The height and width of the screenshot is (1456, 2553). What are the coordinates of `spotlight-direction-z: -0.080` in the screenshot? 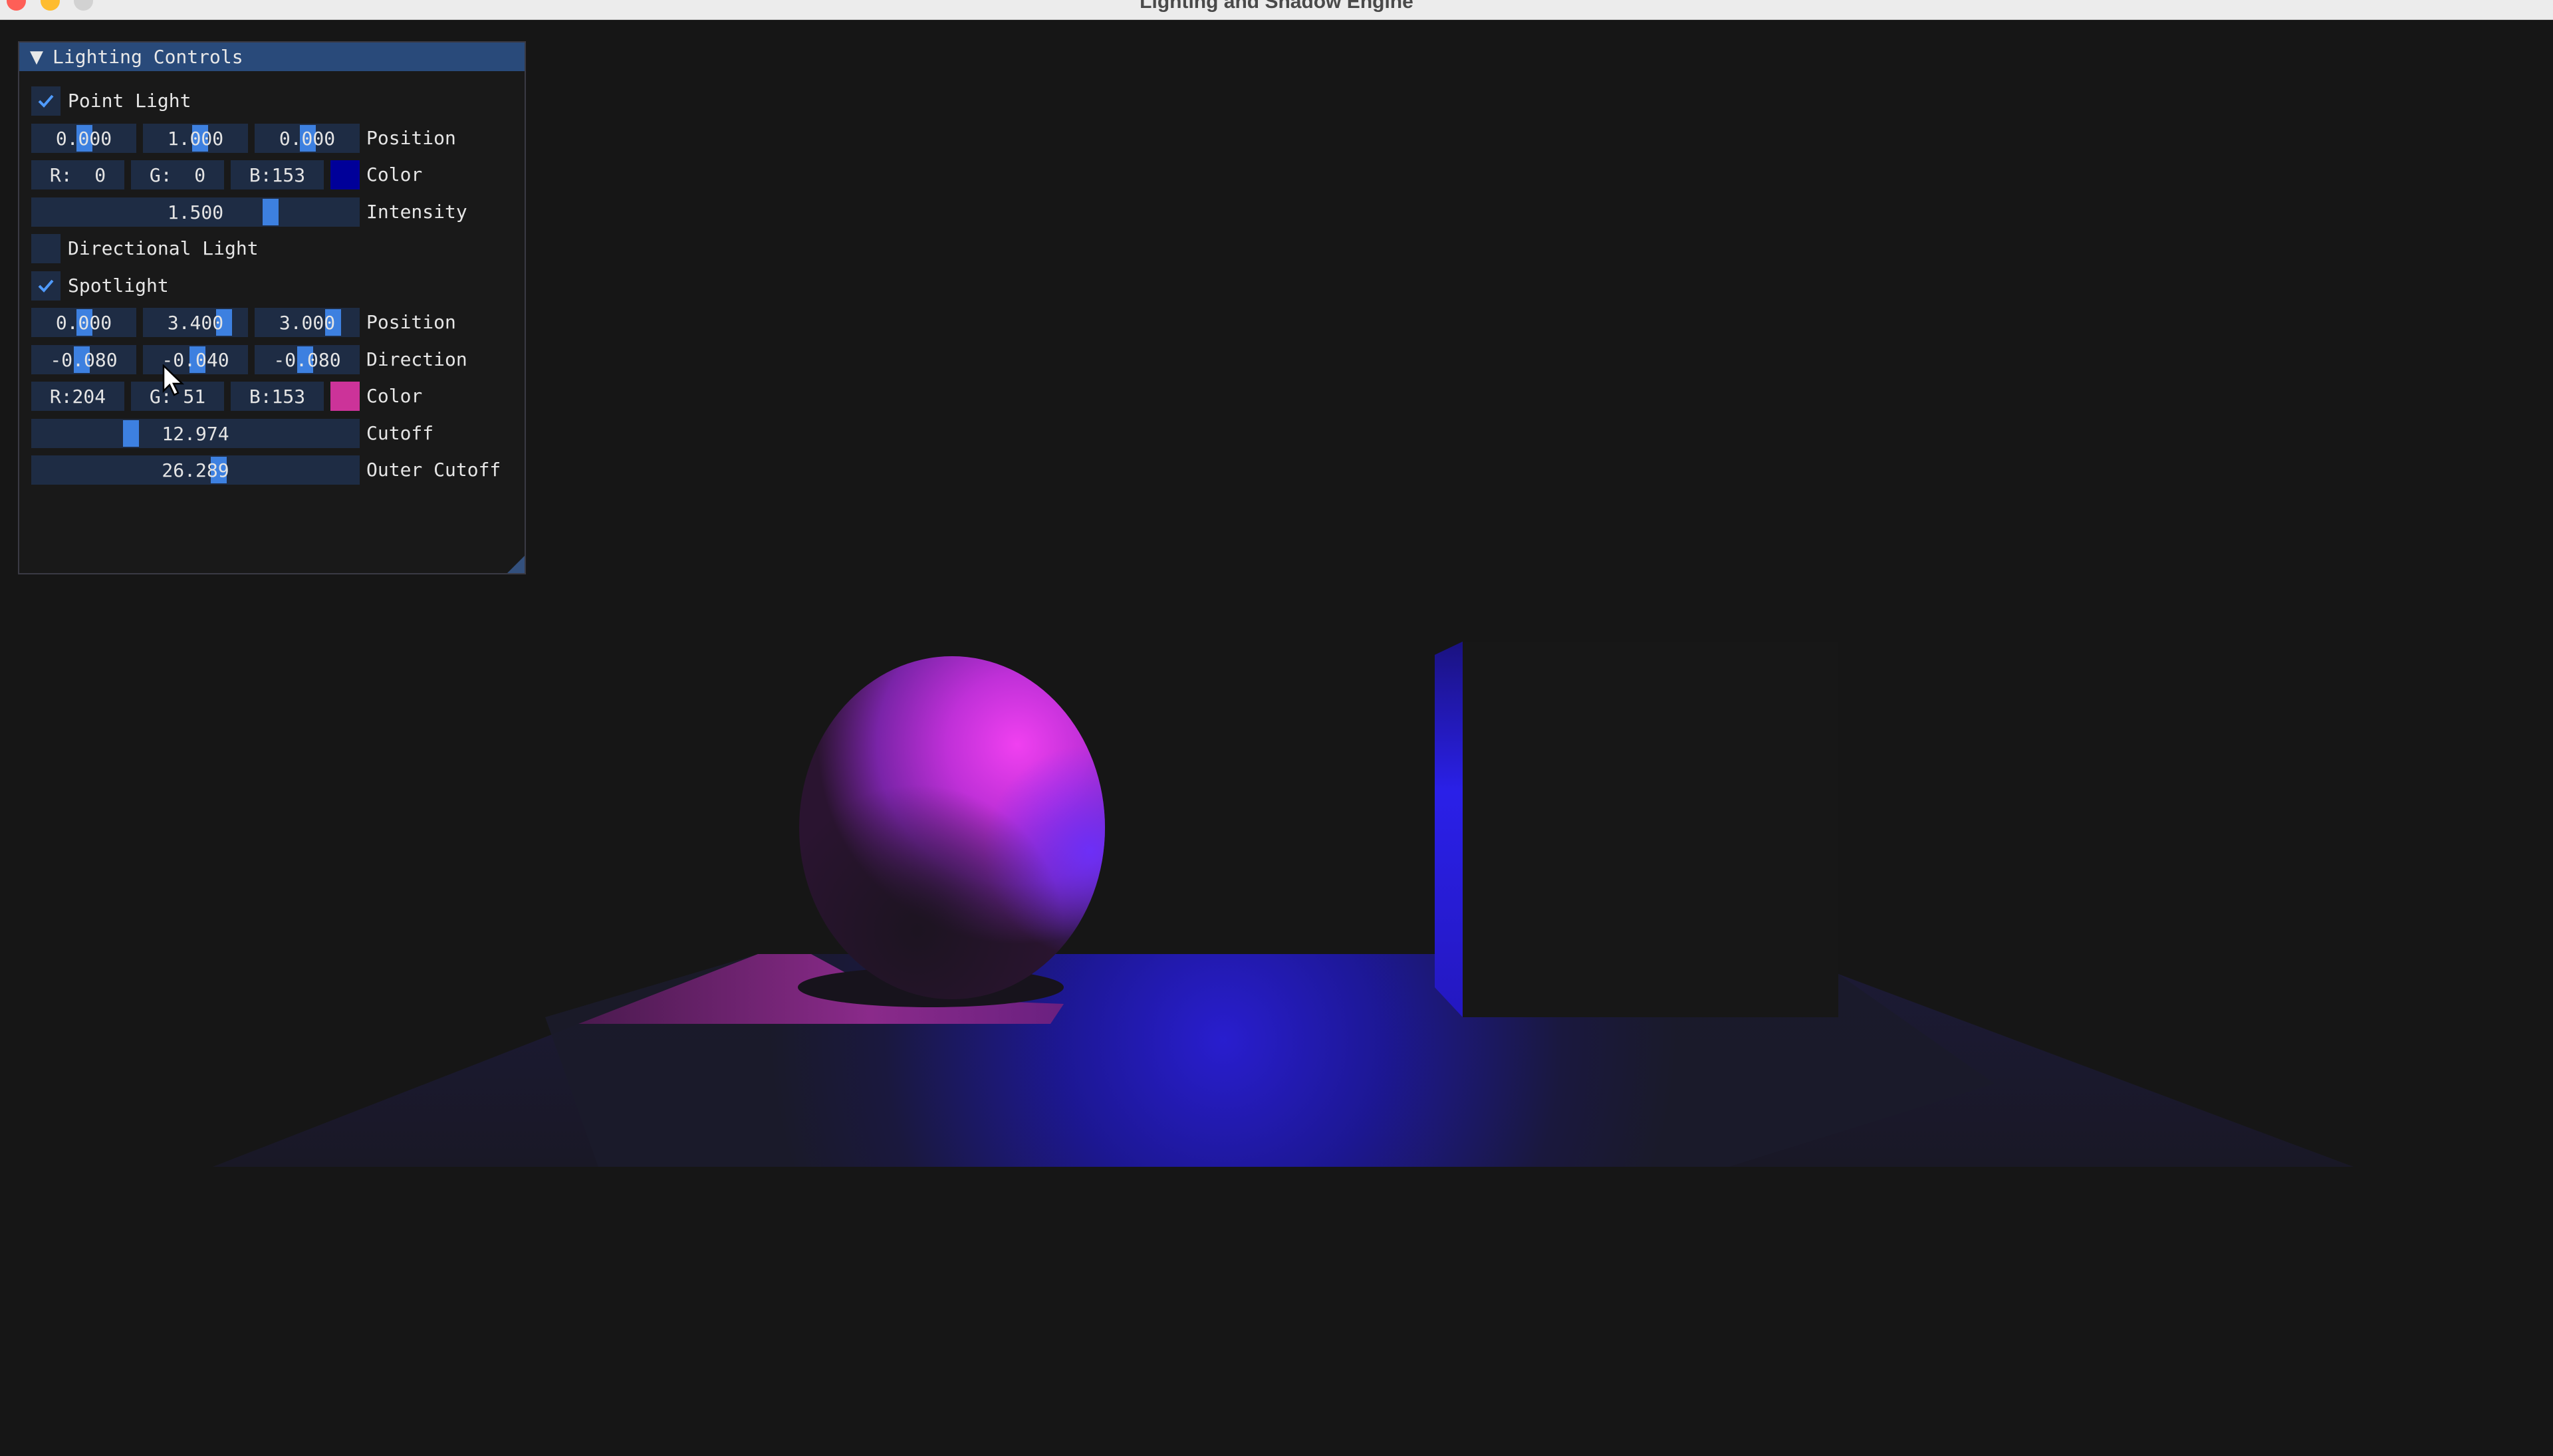 It's located at (307, 360).